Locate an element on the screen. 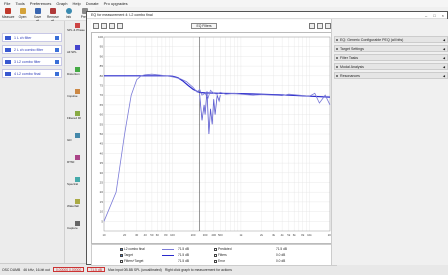  x-tick-label: 500 is located at coordinates (220, 235).